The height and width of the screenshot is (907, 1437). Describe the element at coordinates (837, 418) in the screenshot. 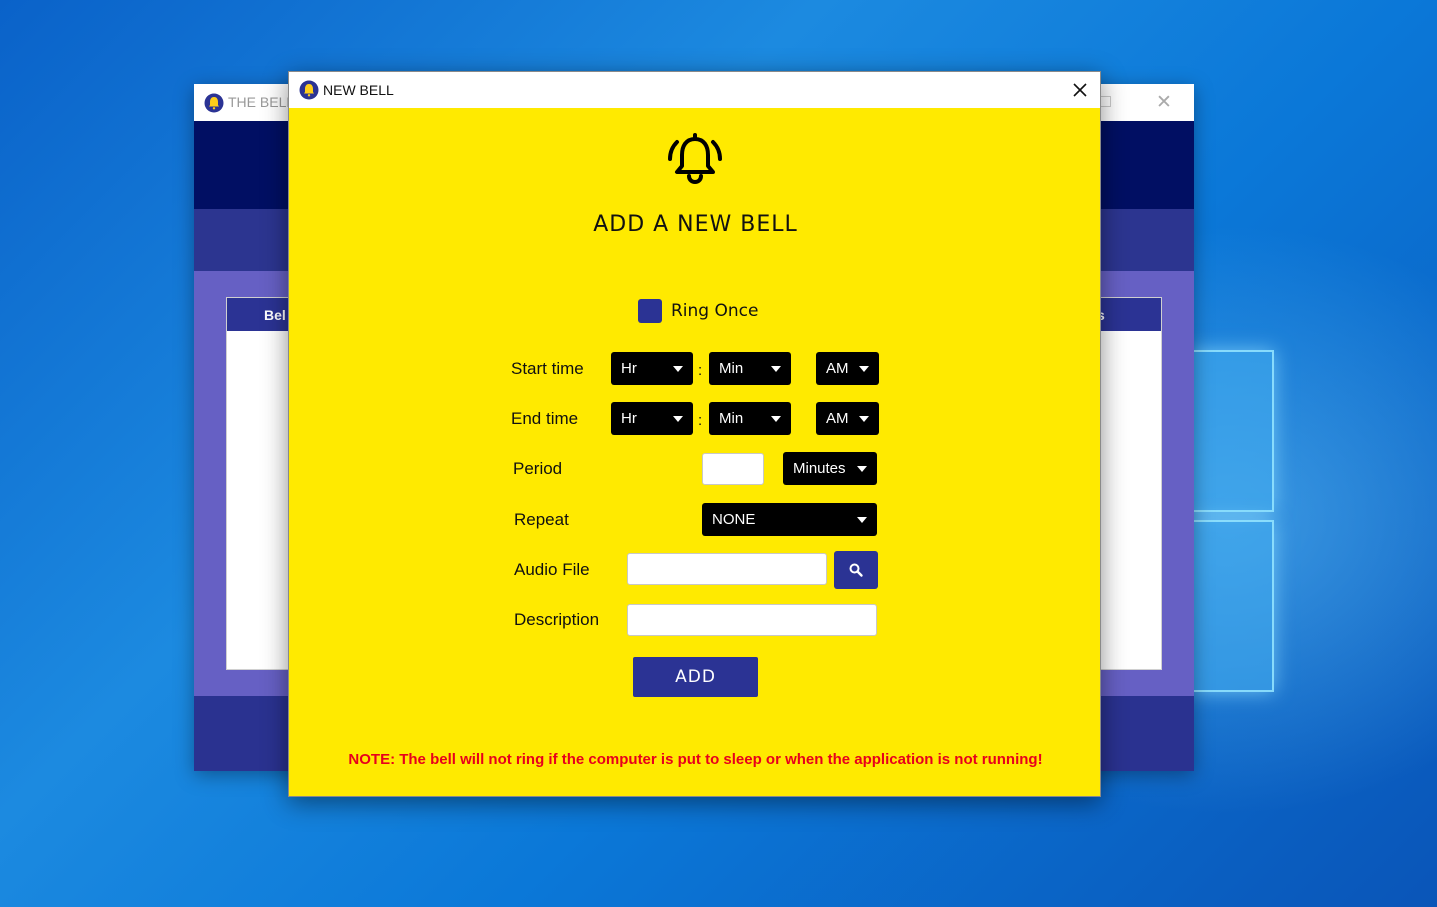

I see `end-ampm-value: AM` at that location.